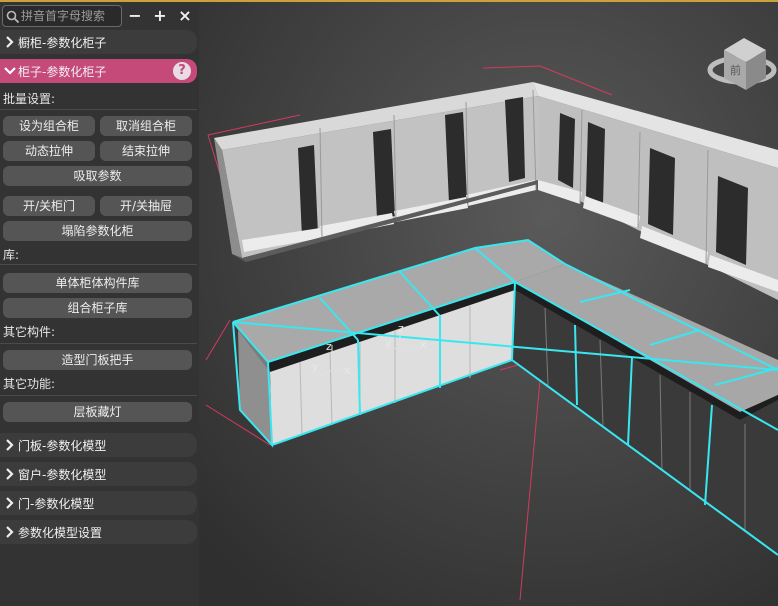 Image resolution: width=778 pixels, height=606 pixels. Describe the element at coordinates (49, 151) in the screenshot. I see `dynamic-stretch-button: 动态拉伸` at that location.